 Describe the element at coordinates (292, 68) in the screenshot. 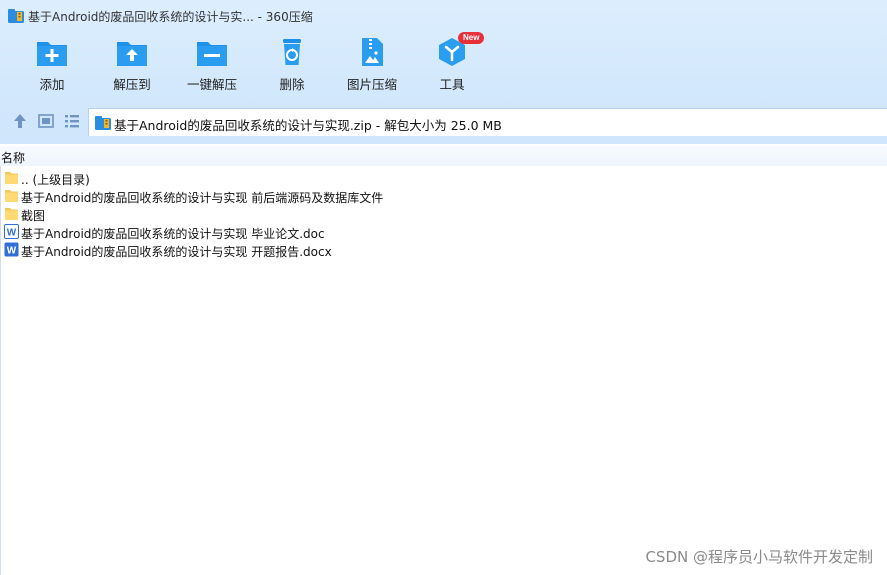

I see `delete-button: 删除` at that location.